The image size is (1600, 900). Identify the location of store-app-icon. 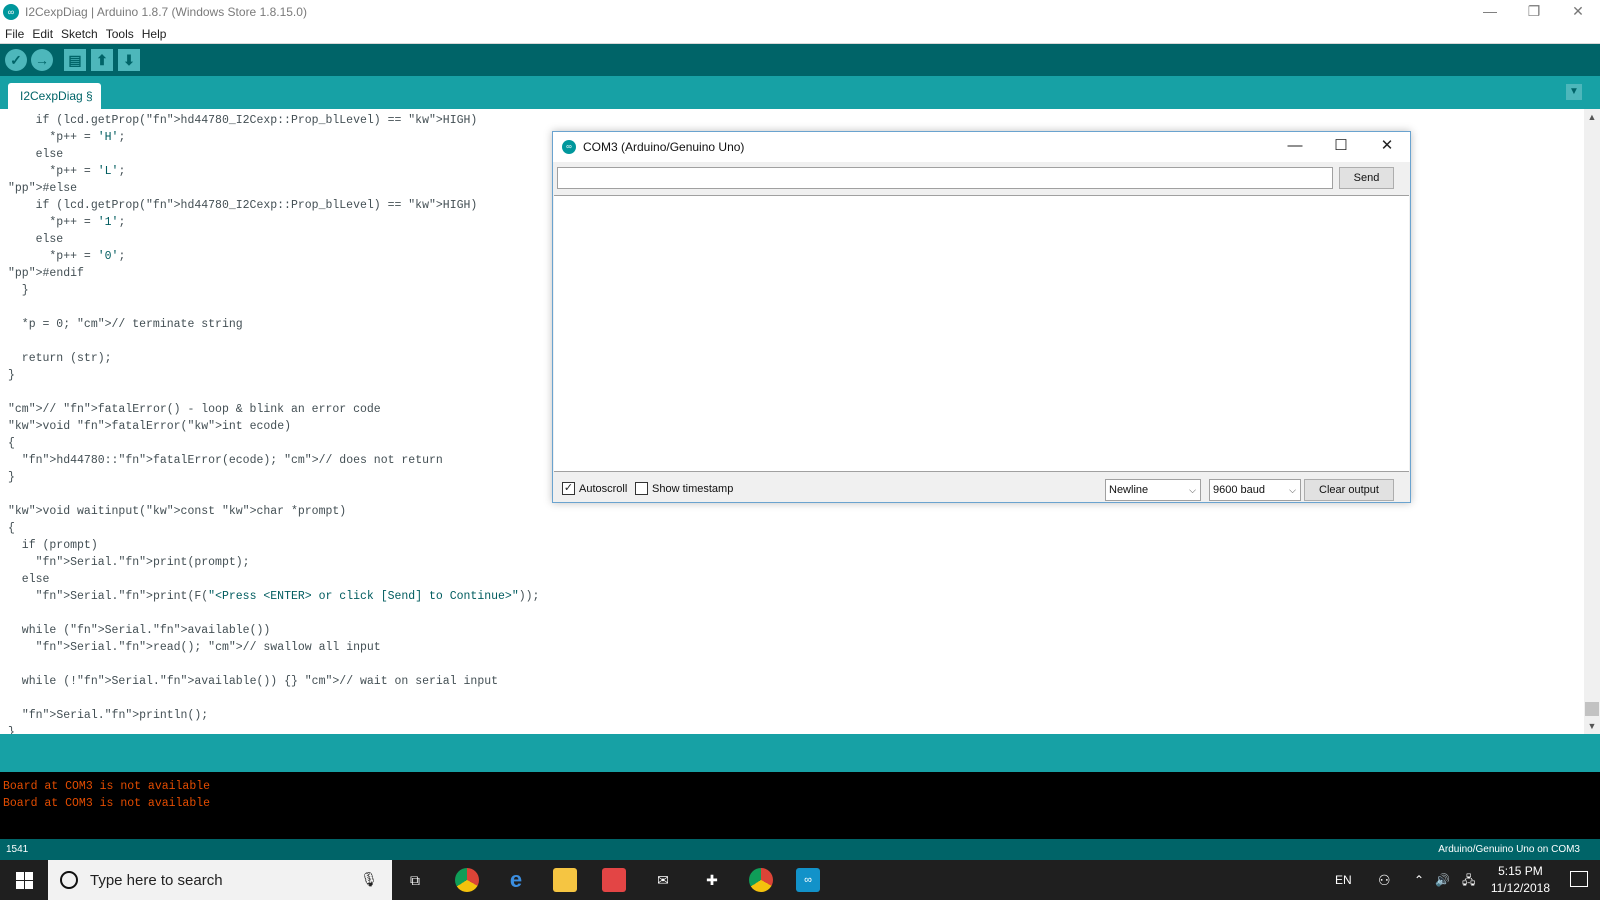
(614, 880).